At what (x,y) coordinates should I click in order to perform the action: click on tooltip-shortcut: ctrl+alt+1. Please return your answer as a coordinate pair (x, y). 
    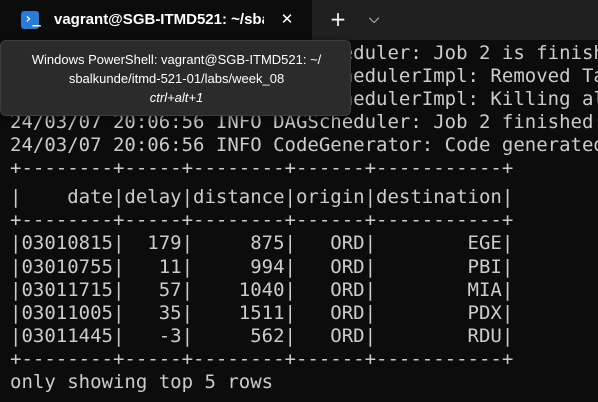
    Looking at the image, I should click on (176, 97).